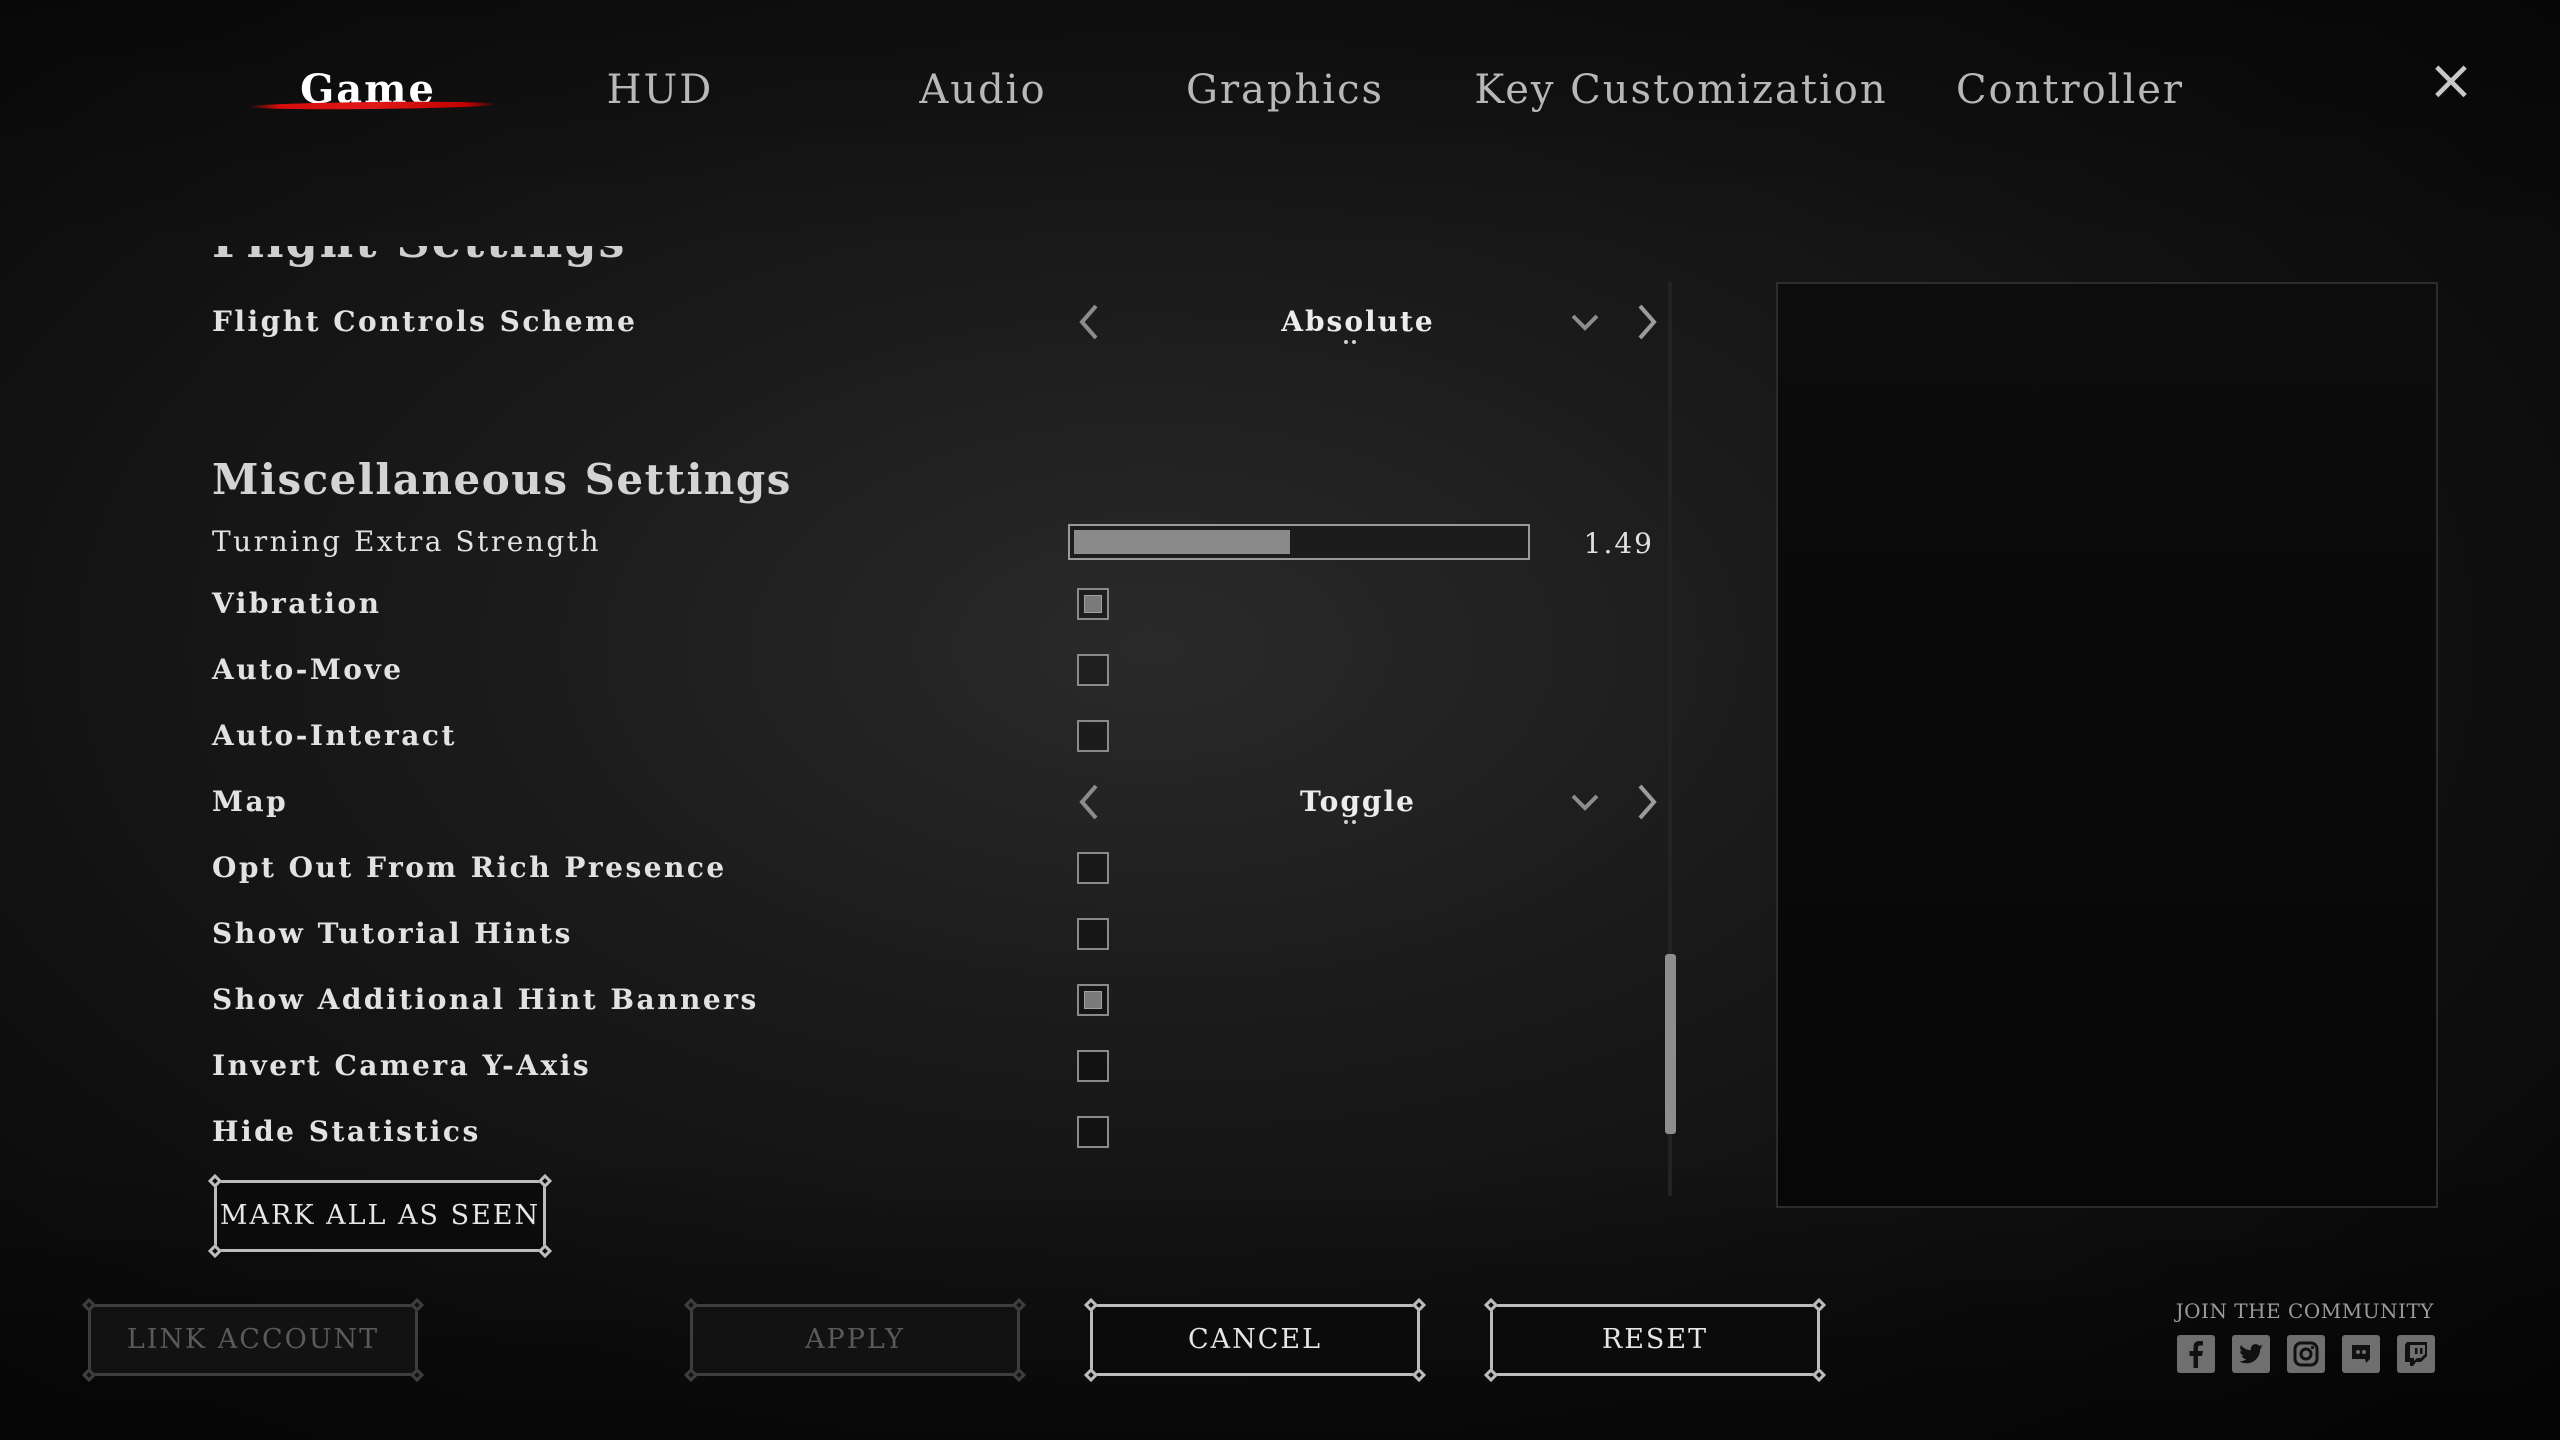  What do you see at coordinates (502, 479) in the screenshot?
I see `misc-settings-heading: Miscellaneous Settings` at bounding box center [502, 479].